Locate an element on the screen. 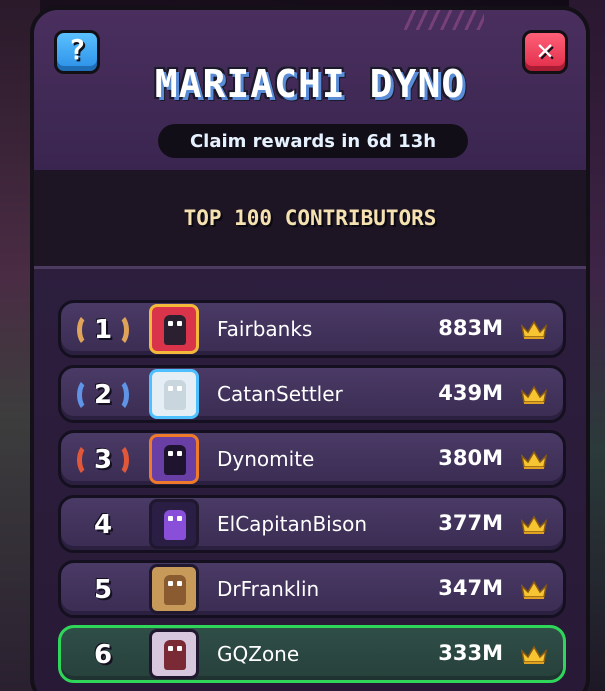  rank-badge: 2 is located at coordinates (103, 395).